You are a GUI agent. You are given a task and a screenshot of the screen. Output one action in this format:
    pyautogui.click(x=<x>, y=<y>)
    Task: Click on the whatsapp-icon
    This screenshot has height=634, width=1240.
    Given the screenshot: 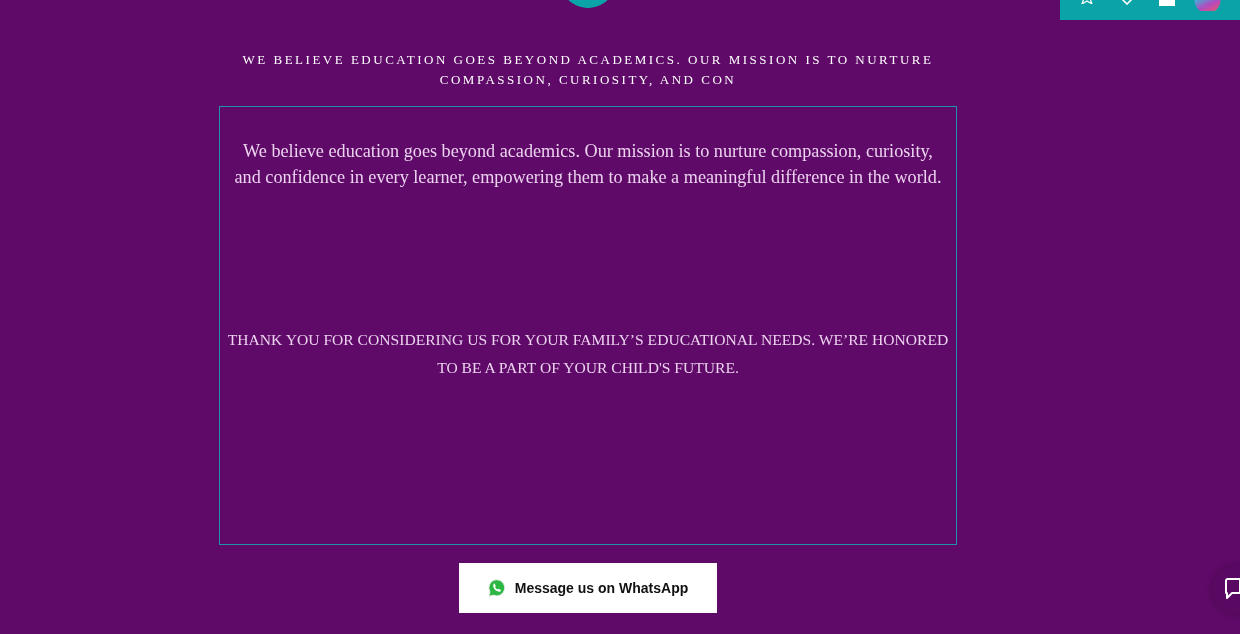 What is the action you would take?
    pyautogui.click(x=496, y=588)
    